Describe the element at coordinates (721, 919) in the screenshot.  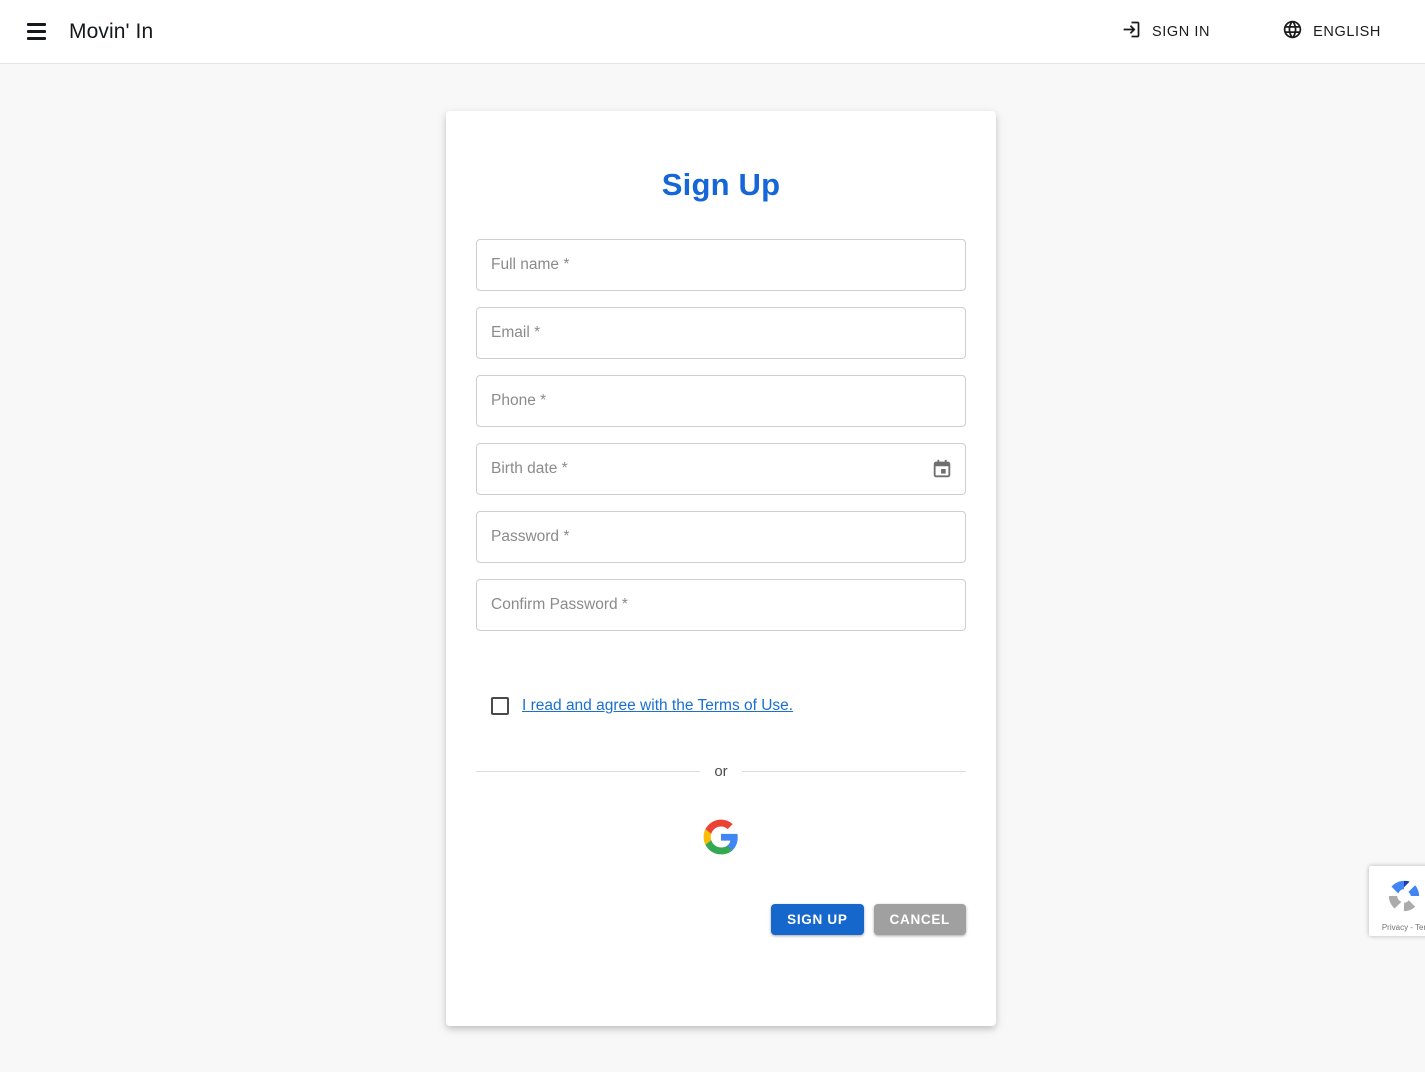
I see `form-actions: SIGN UP CANCEL` at that location.